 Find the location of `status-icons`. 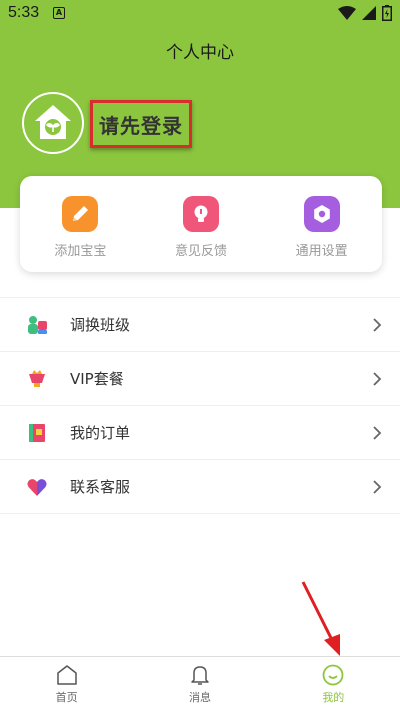

status-icons is located at coordinates (365, 13).